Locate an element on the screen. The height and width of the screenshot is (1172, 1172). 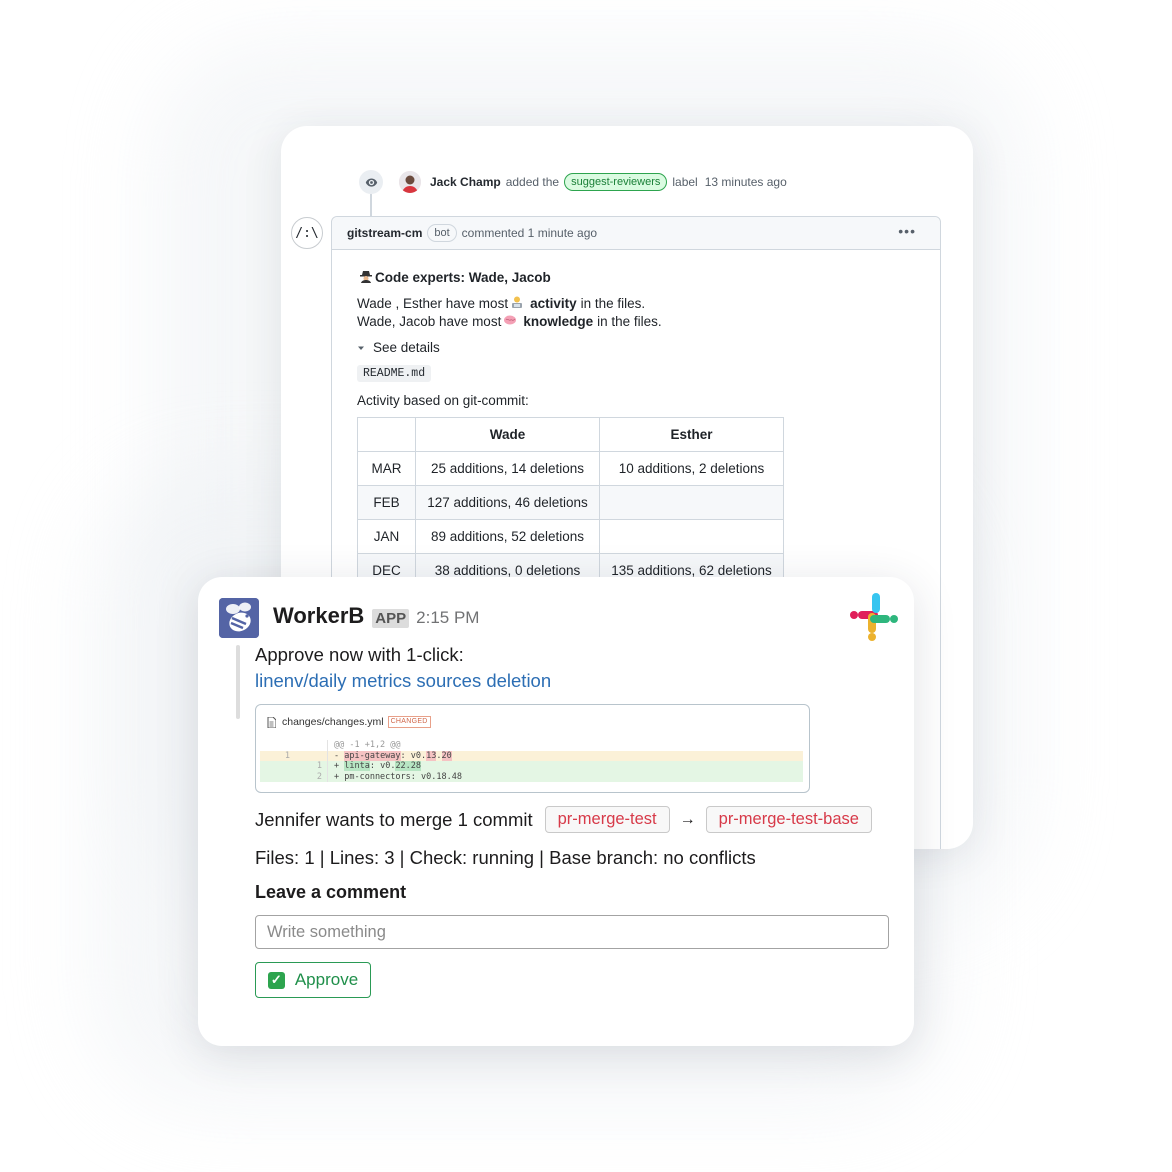
source-branch-chip: pr-merge-test is located at coordinates (607, 819).